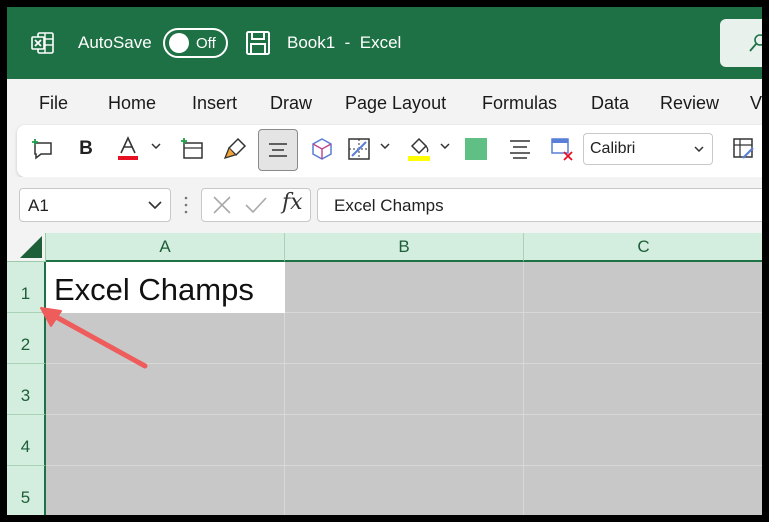 Image resolution: width=769 pixels, height=522 pixels. What do you see at coordinates (404, 490) in the screenshot?
I see `cell-b5` at bounding box center [404, 490].